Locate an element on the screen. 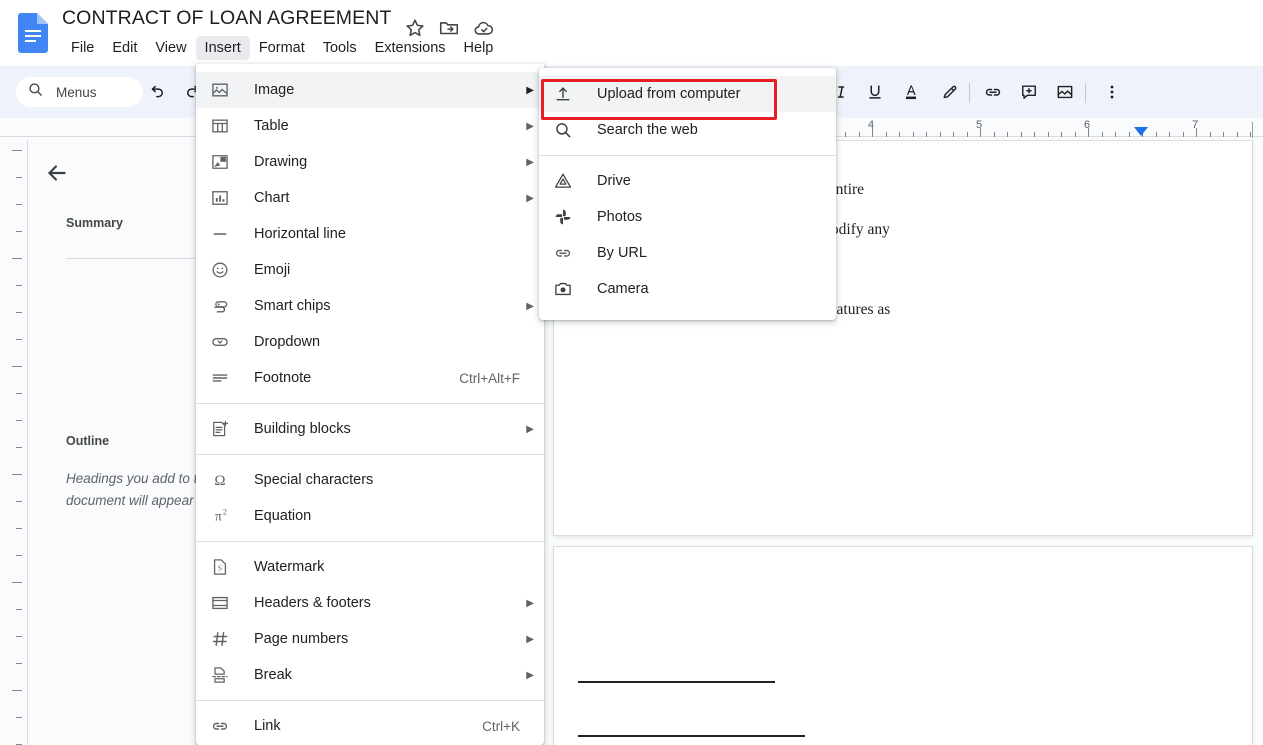 The image size is (1263, 745). menu-item-label: Horizontal line is located at coordinates (300, 234).